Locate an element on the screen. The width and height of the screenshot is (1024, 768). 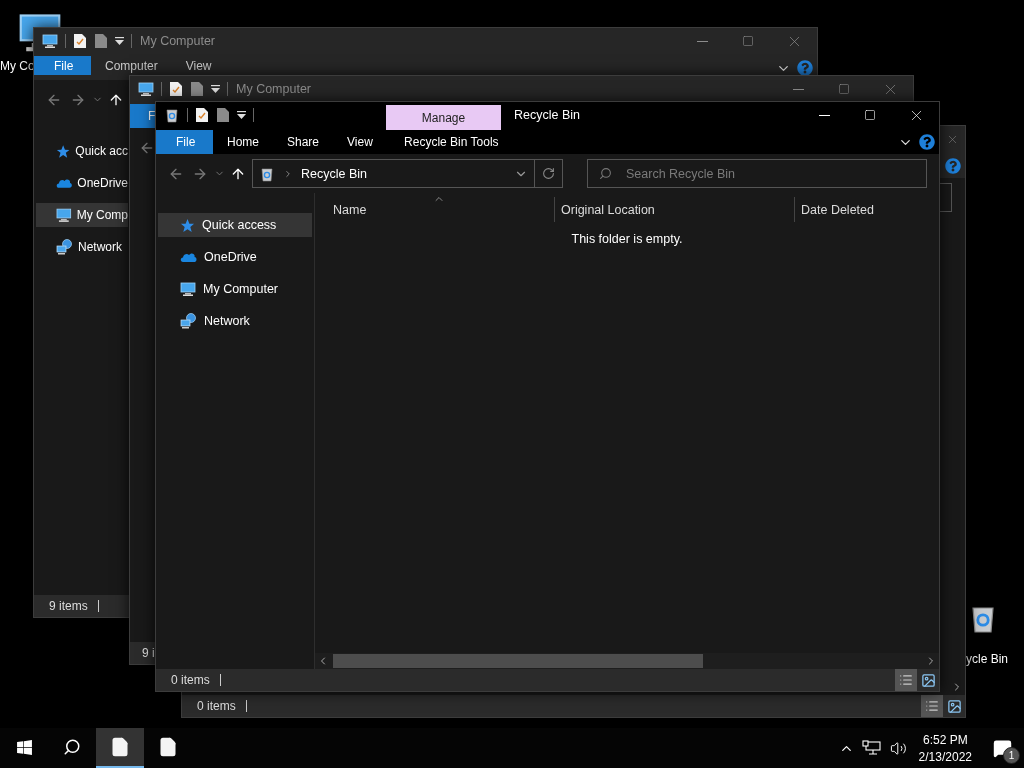
context-tab-group: Manage is located at coordinates (443, 117).